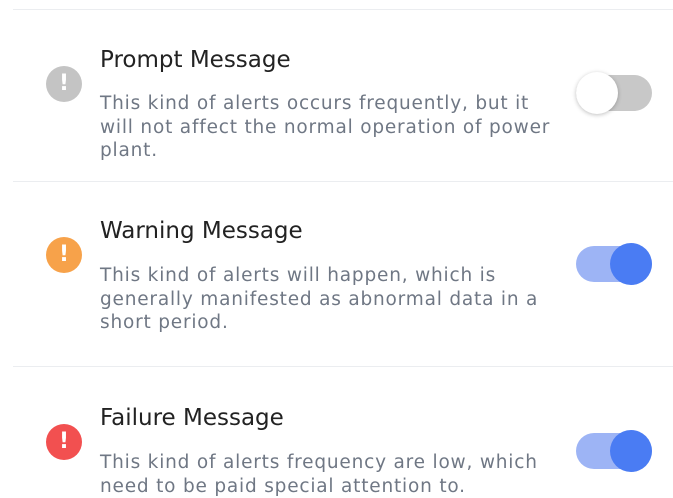 Image resolution: width=673 pixels, height=498 pixels. Describe the element at coordinates (64, 255) in the screenshot. I see `warning-exclamation-icon: !` at that location.